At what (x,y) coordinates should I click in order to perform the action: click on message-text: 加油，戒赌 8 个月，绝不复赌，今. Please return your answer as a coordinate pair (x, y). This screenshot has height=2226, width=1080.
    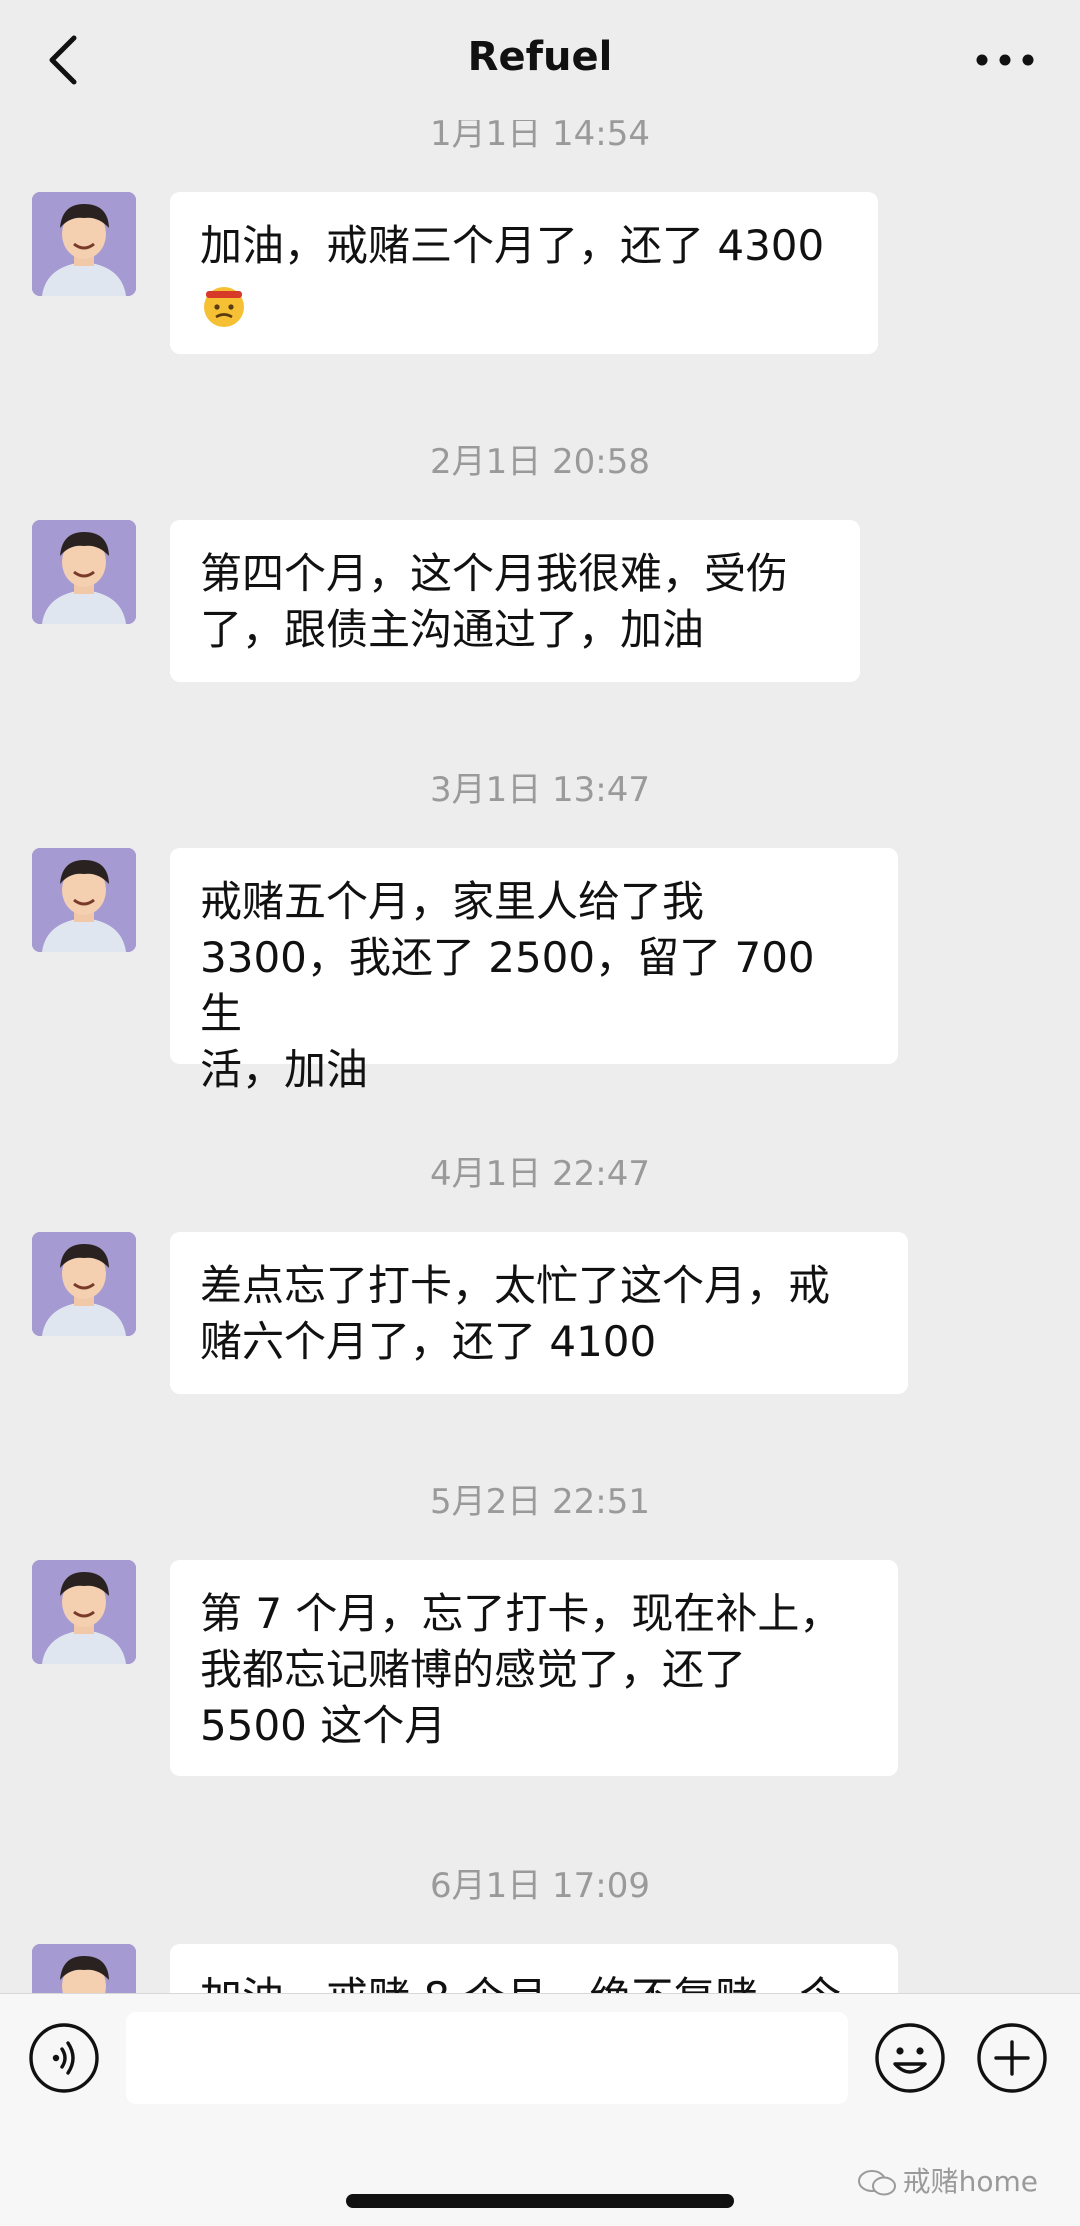
    Looking at the image, I should click on (534, 1981).